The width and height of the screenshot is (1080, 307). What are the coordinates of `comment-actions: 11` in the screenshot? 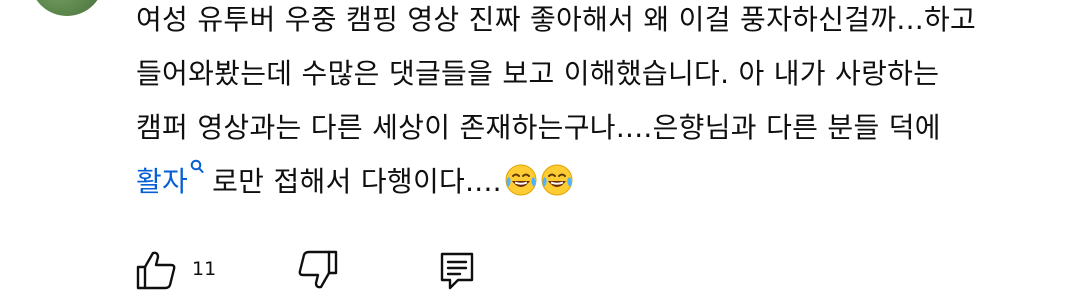 It's located at (334, 270).